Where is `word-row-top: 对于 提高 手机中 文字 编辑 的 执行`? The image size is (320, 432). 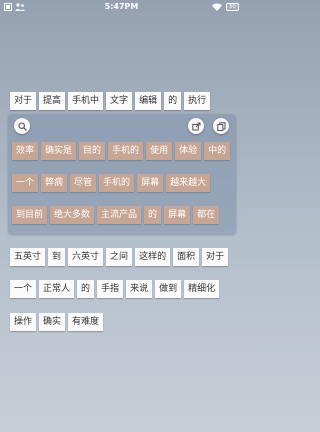 word-row-top: 对于 提高 手机中 文字 编辑 的 执行 is located at coordinates (110, 101).